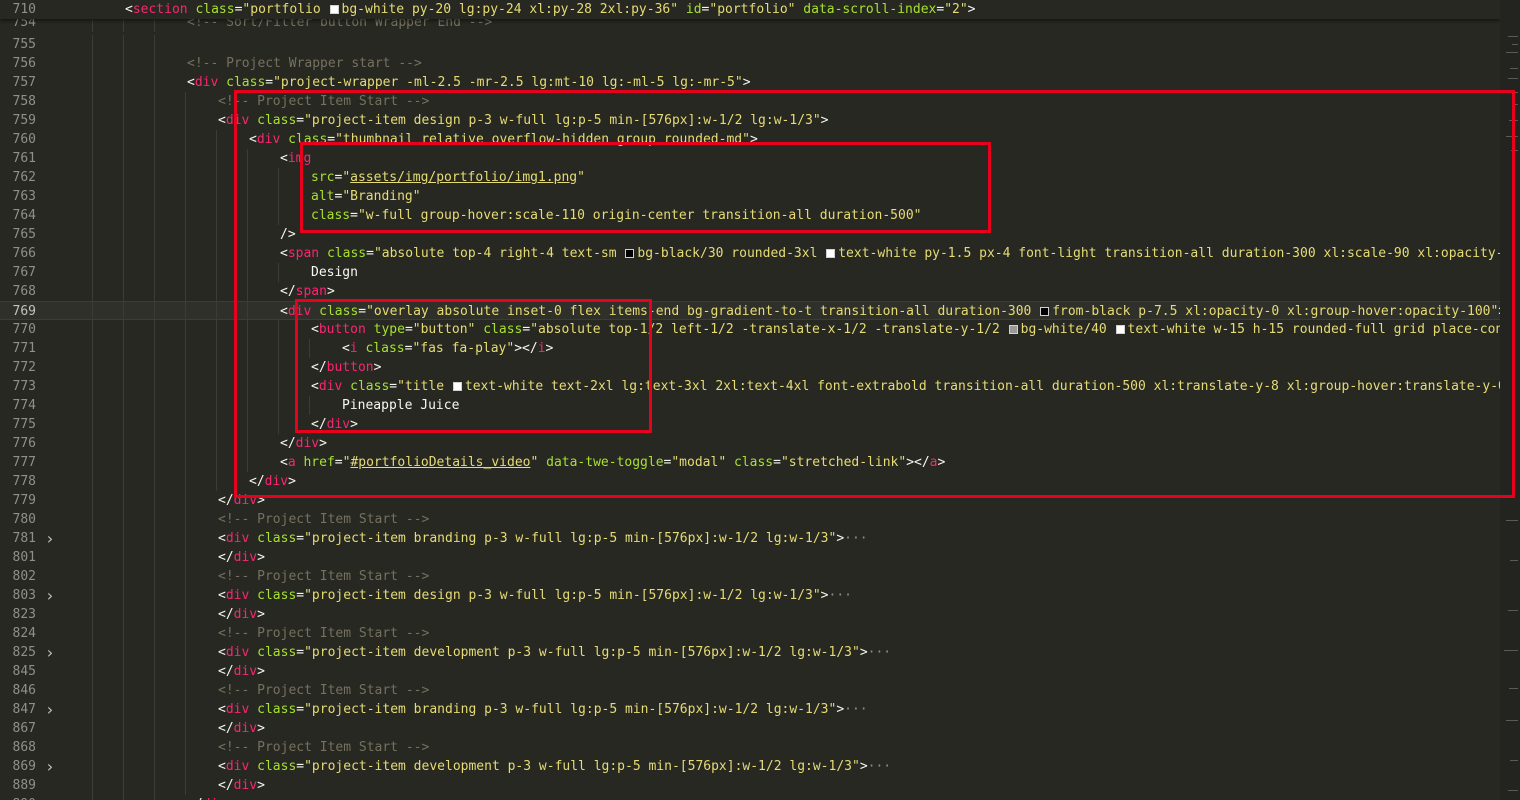 The height and width of the screenshot is (800, 1520). Describe the element at coordinates (24, 462) in the screenshot. I see `line-number: 777` at that location.